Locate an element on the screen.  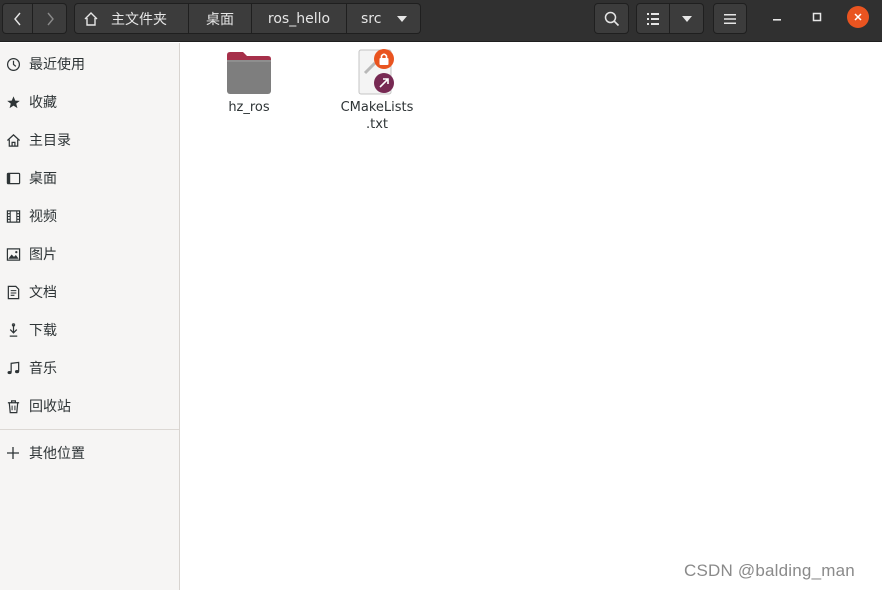
menu-button is located at coordinates (730, 18).